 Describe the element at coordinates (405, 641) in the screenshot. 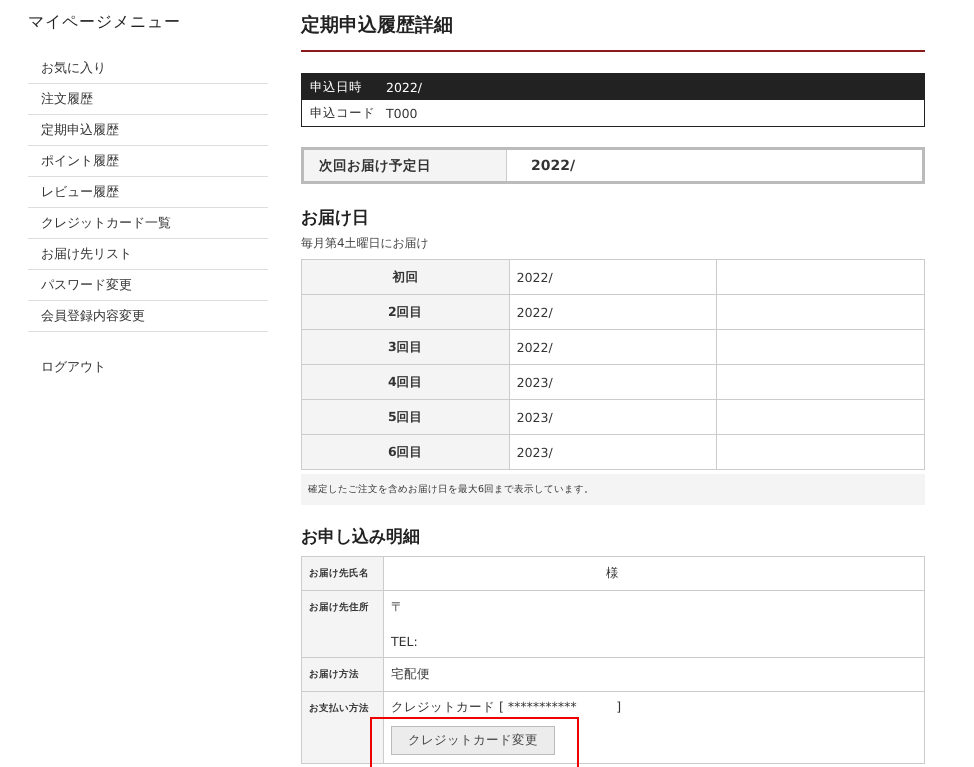

I see `phone-label: TEL:` at that location.